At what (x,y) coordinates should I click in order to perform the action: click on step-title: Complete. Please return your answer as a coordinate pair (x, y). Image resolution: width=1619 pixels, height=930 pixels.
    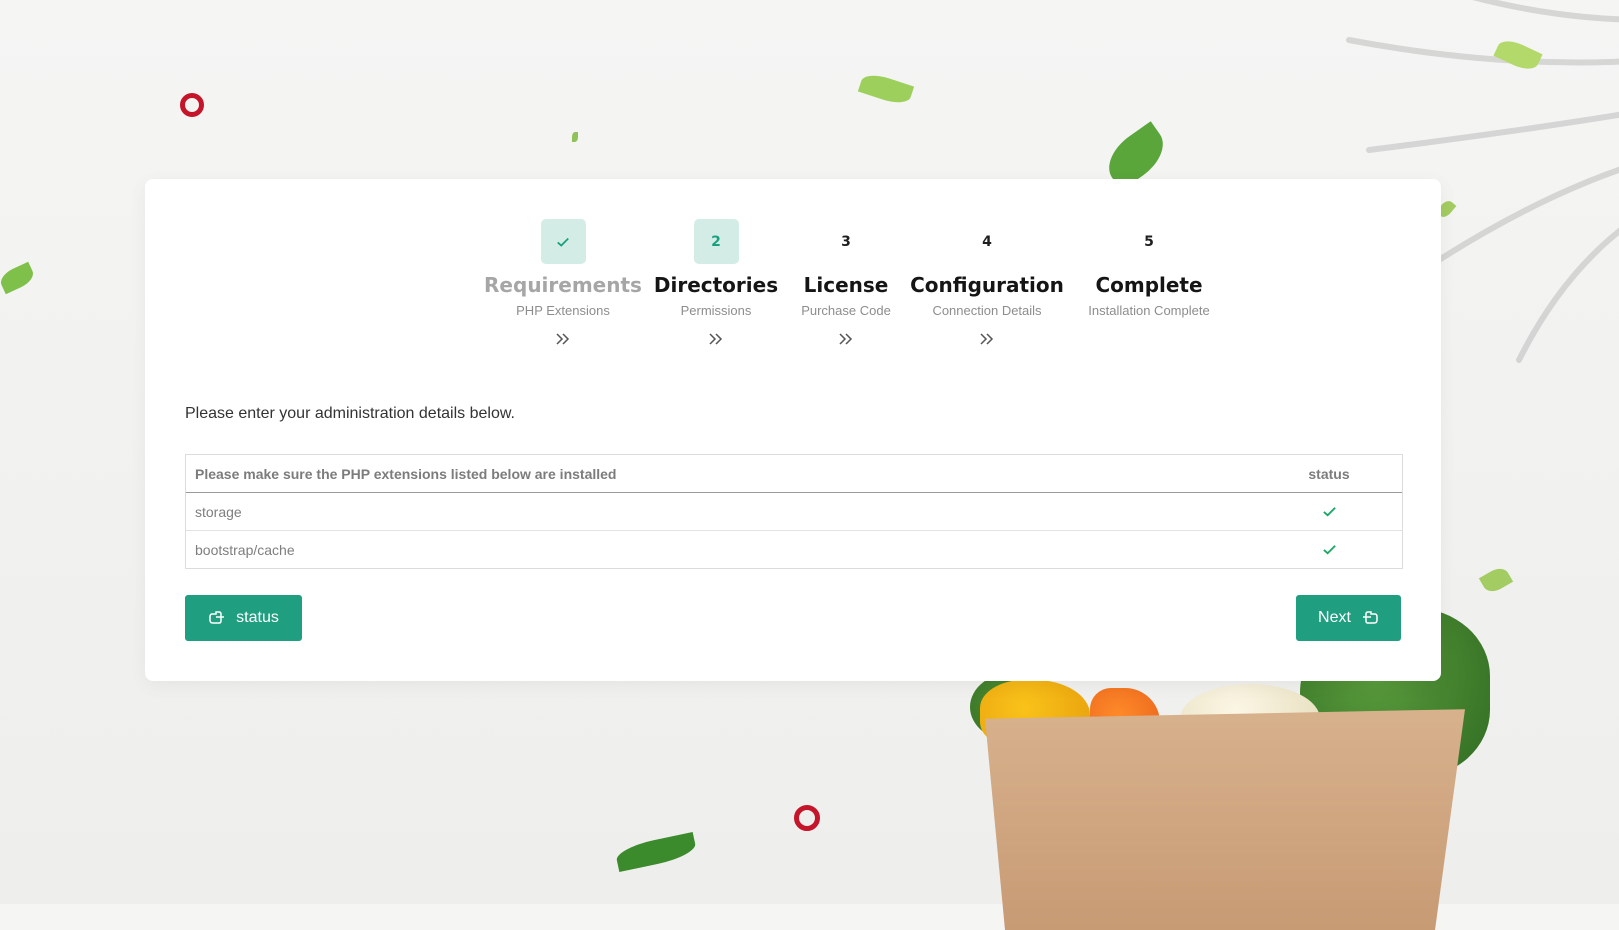
    Looking at the image, I should click on (1149, 285).